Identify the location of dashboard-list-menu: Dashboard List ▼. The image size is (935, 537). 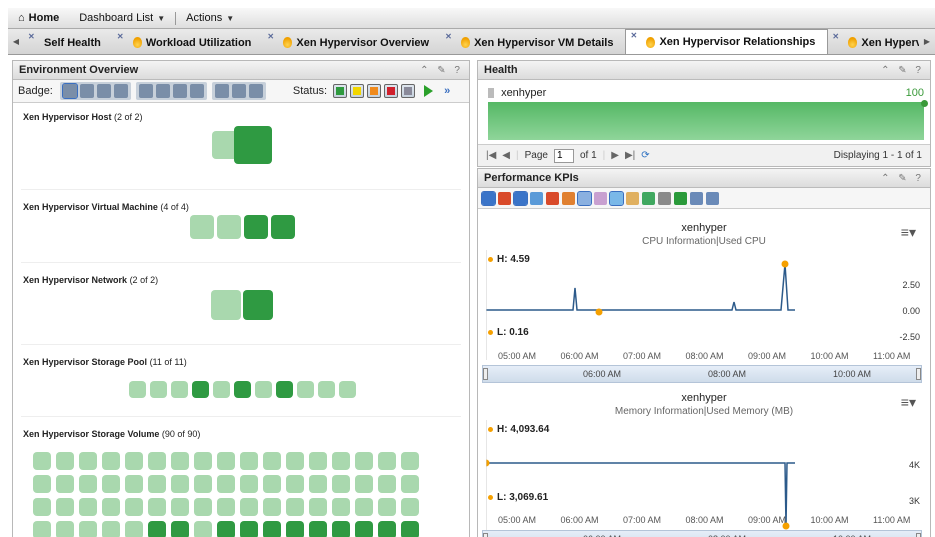
(122, 18).